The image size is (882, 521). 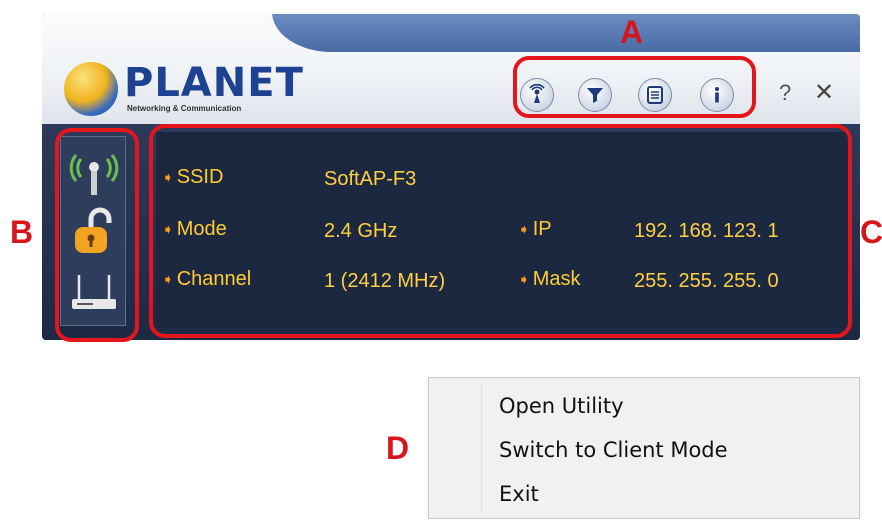 What do you see at coordinates (785, 93) in the screenshot?
I see `help-button: ?` at bounding box center [785, 93].